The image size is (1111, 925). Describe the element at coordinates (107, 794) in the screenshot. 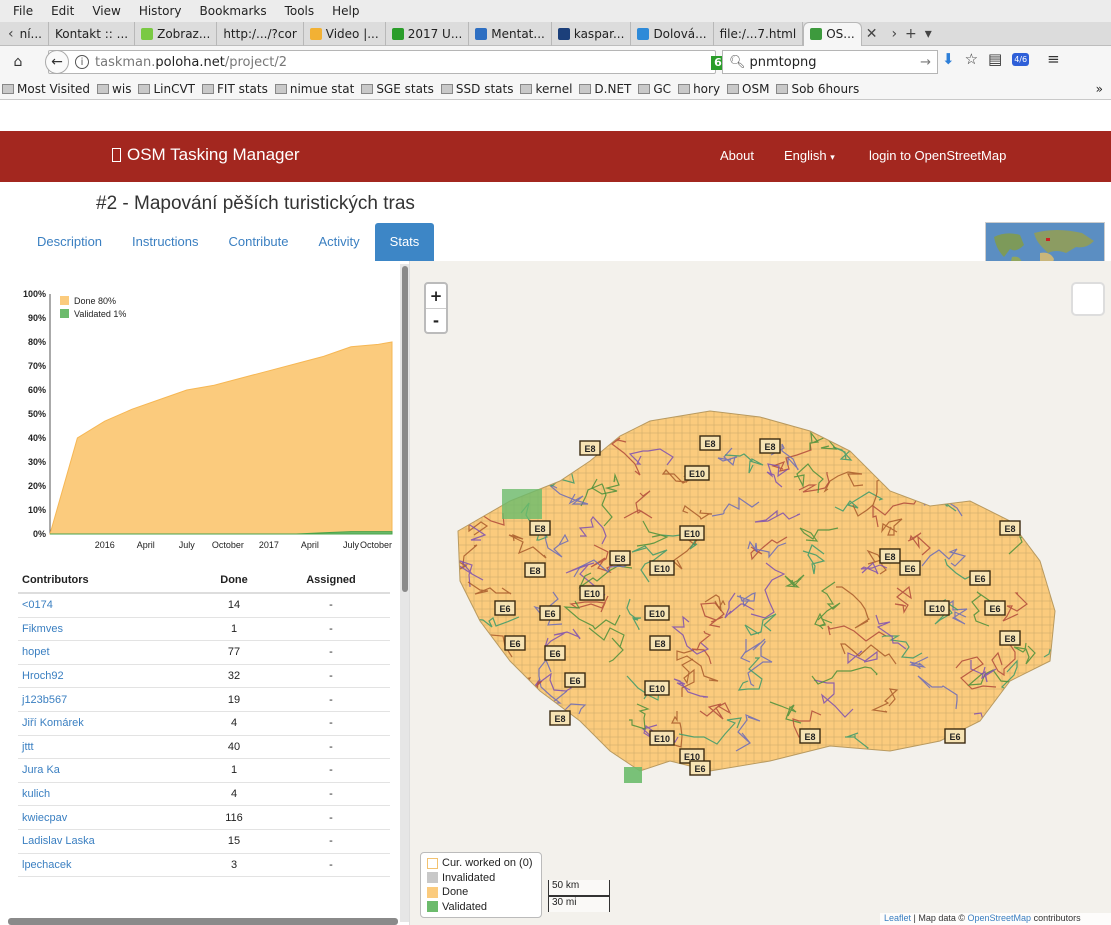

I see `contributor-link: kulich` at that location.